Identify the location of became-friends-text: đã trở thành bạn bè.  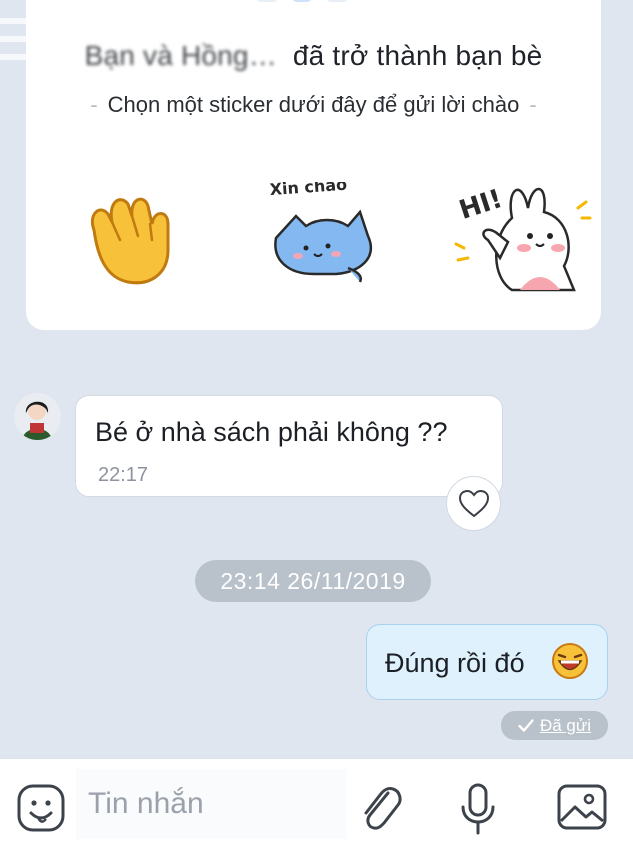
(417, 55).